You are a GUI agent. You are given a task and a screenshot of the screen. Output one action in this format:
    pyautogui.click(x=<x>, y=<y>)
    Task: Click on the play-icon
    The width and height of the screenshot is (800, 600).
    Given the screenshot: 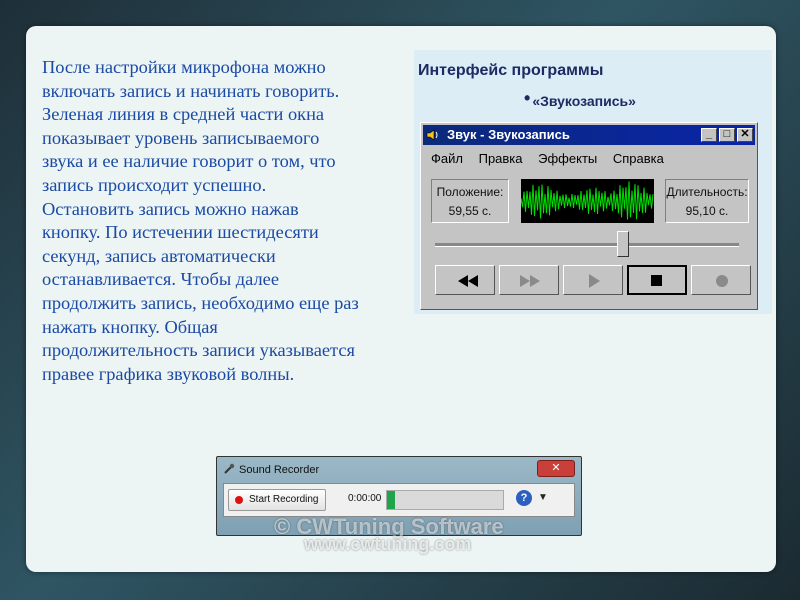 What is the action you would take?
    pyautogui.click(x=594, y=281)
    